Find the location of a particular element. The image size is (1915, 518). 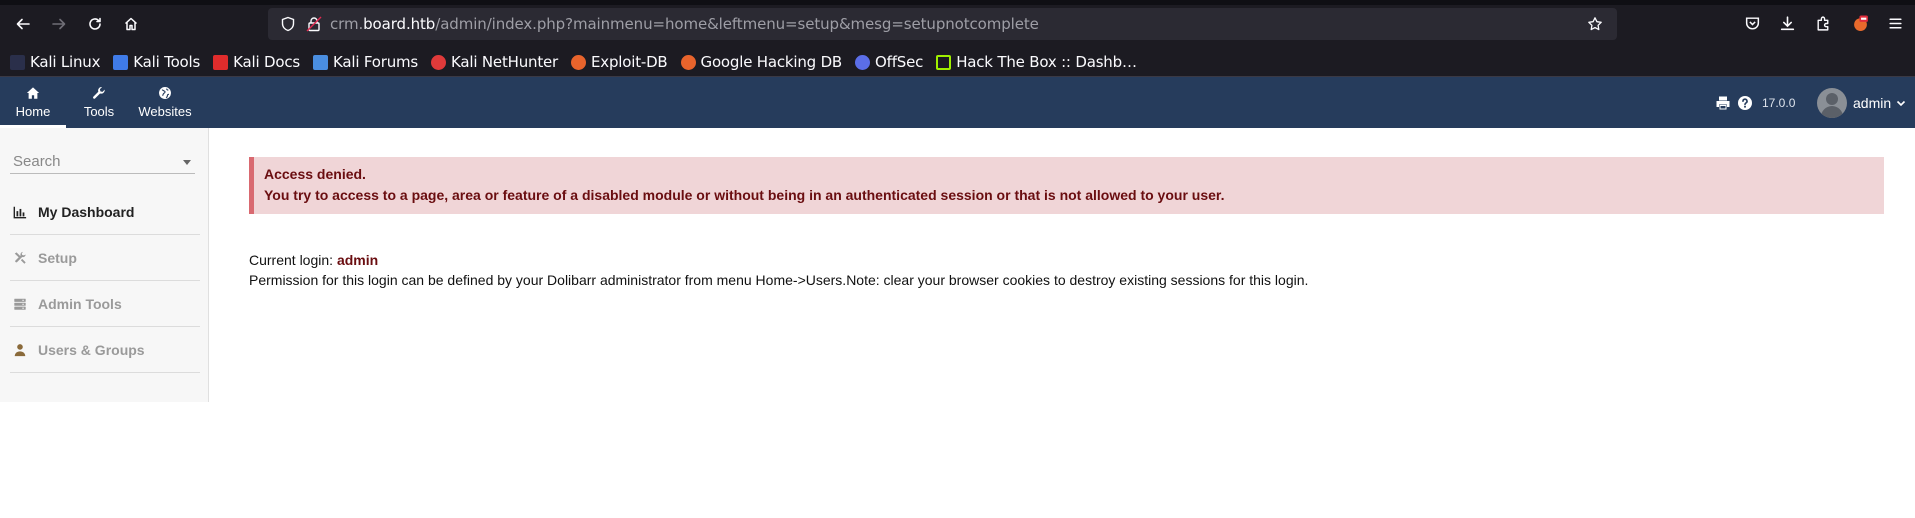

bookmark-star-icon is located at coordinates (1595, 24).